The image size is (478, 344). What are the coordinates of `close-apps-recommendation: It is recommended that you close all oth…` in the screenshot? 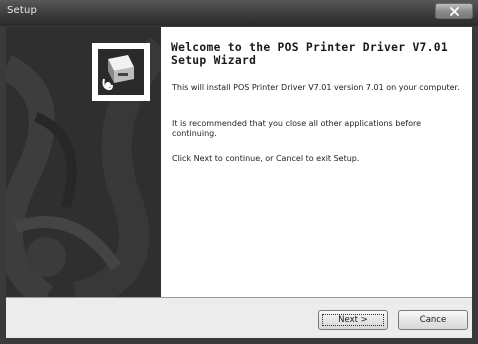 It's located at (297, 128).